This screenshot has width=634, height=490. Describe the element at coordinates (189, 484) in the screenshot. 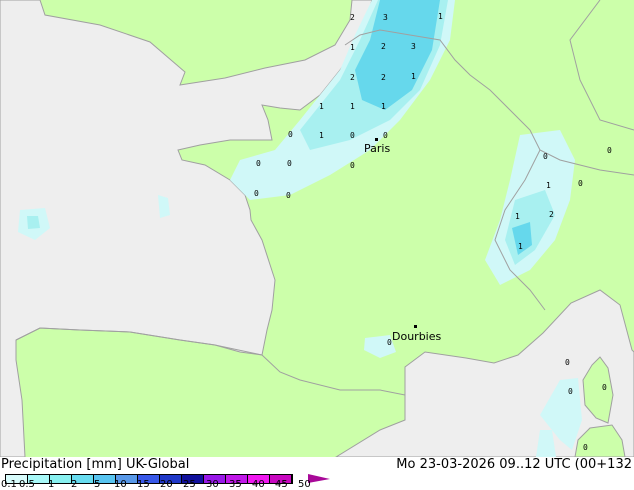

I see `scale-tick: 25` at that location.